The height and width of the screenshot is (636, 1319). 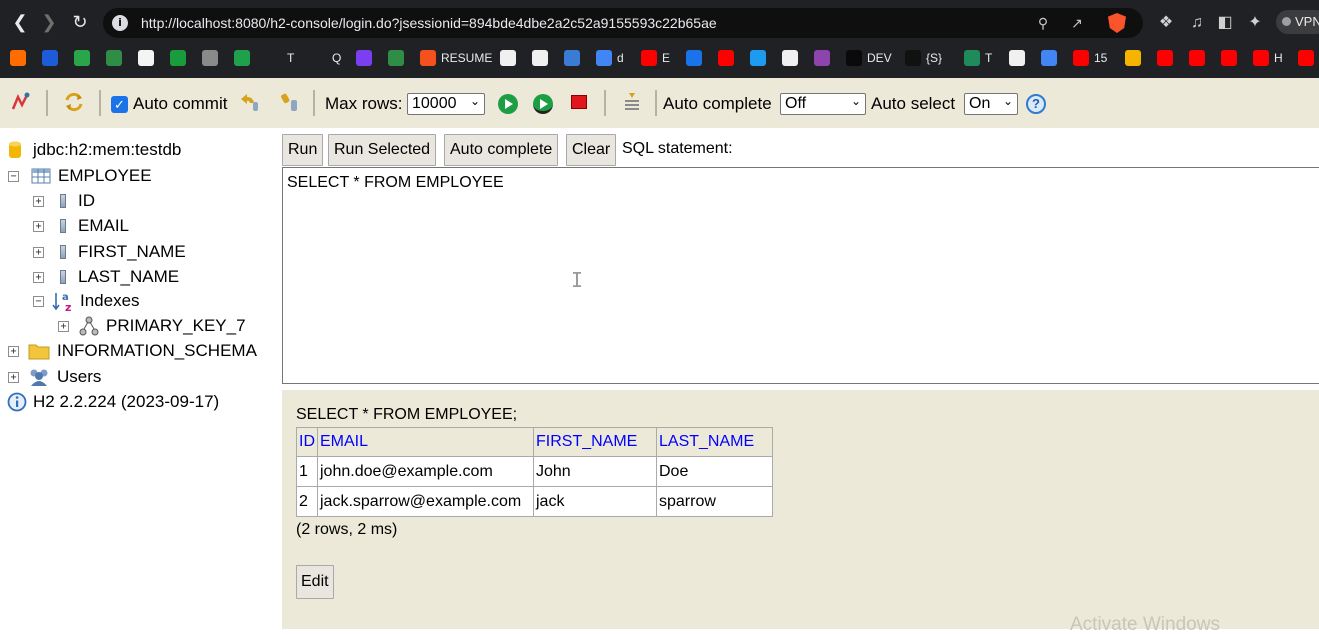 I want to click on edit-button: Edit, so click(x=315, y=582).